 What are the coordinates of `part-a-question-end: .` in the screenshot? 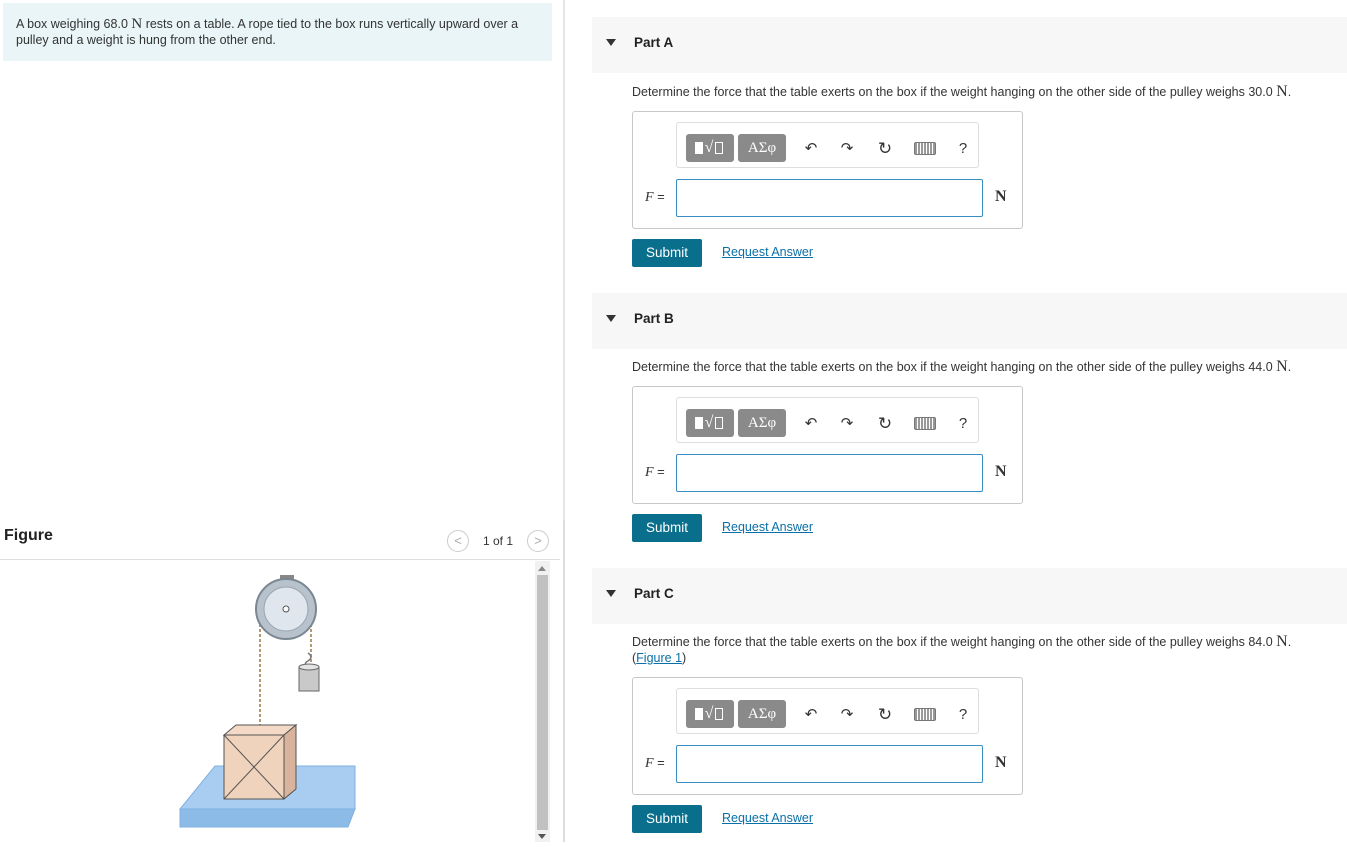 It's located at (1289, 92).